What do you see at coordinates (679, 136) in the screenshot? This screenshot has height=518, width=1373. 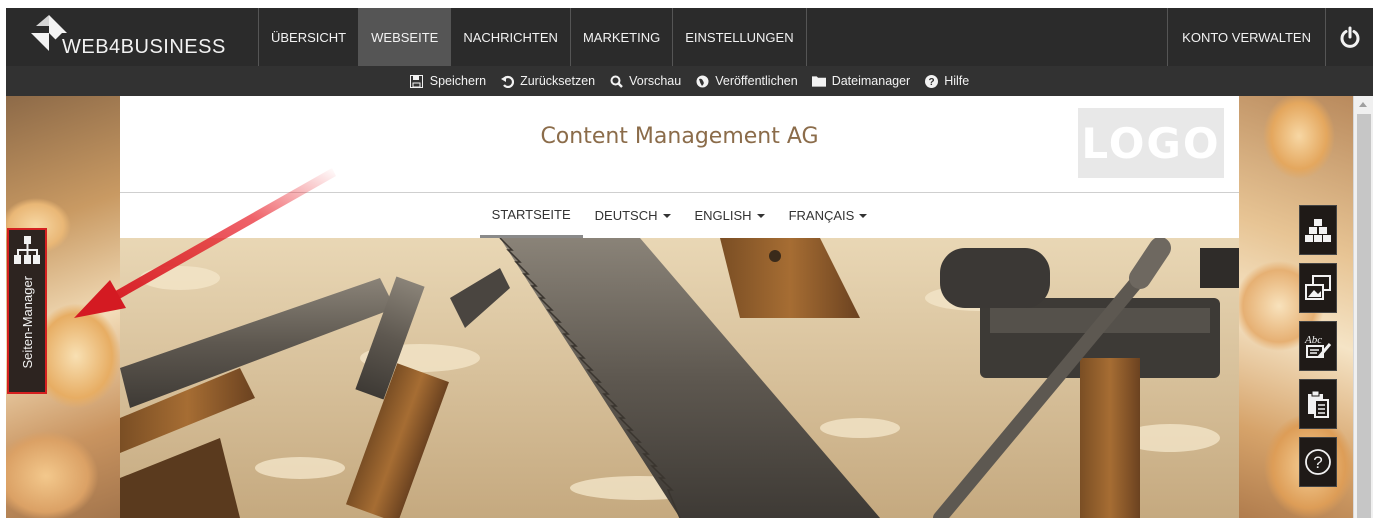 I see `site-title: Content Management AG` at bounding box center [679, 136].